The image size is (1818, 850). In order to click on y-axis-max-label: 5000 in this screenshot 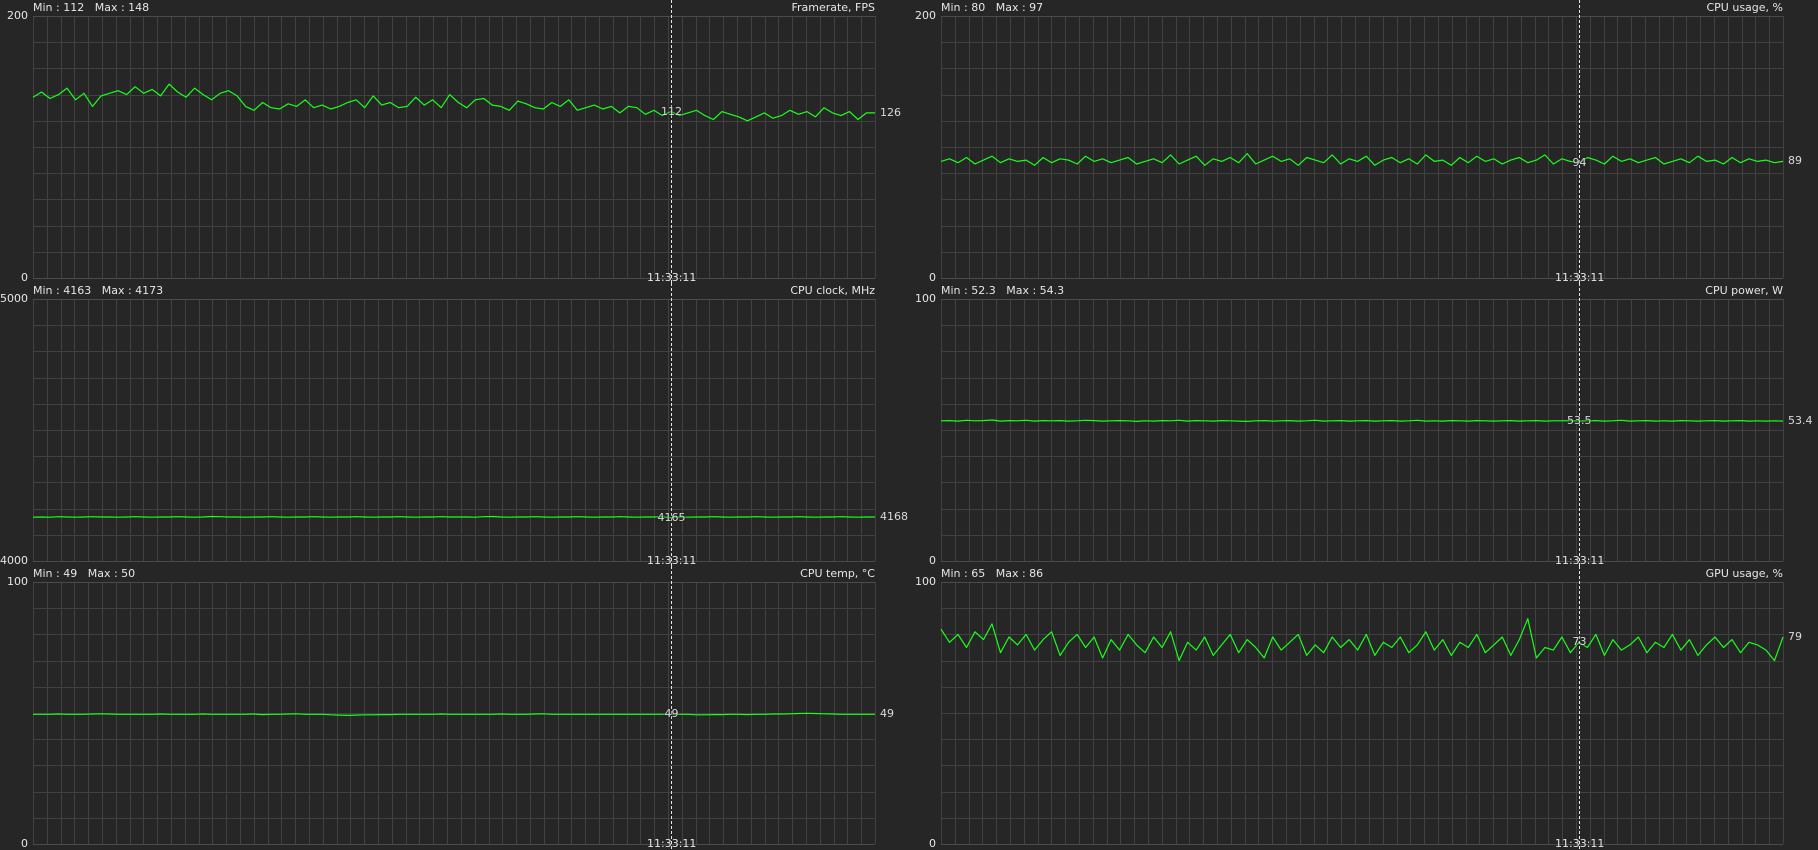, I will do `click(14, 298)`.